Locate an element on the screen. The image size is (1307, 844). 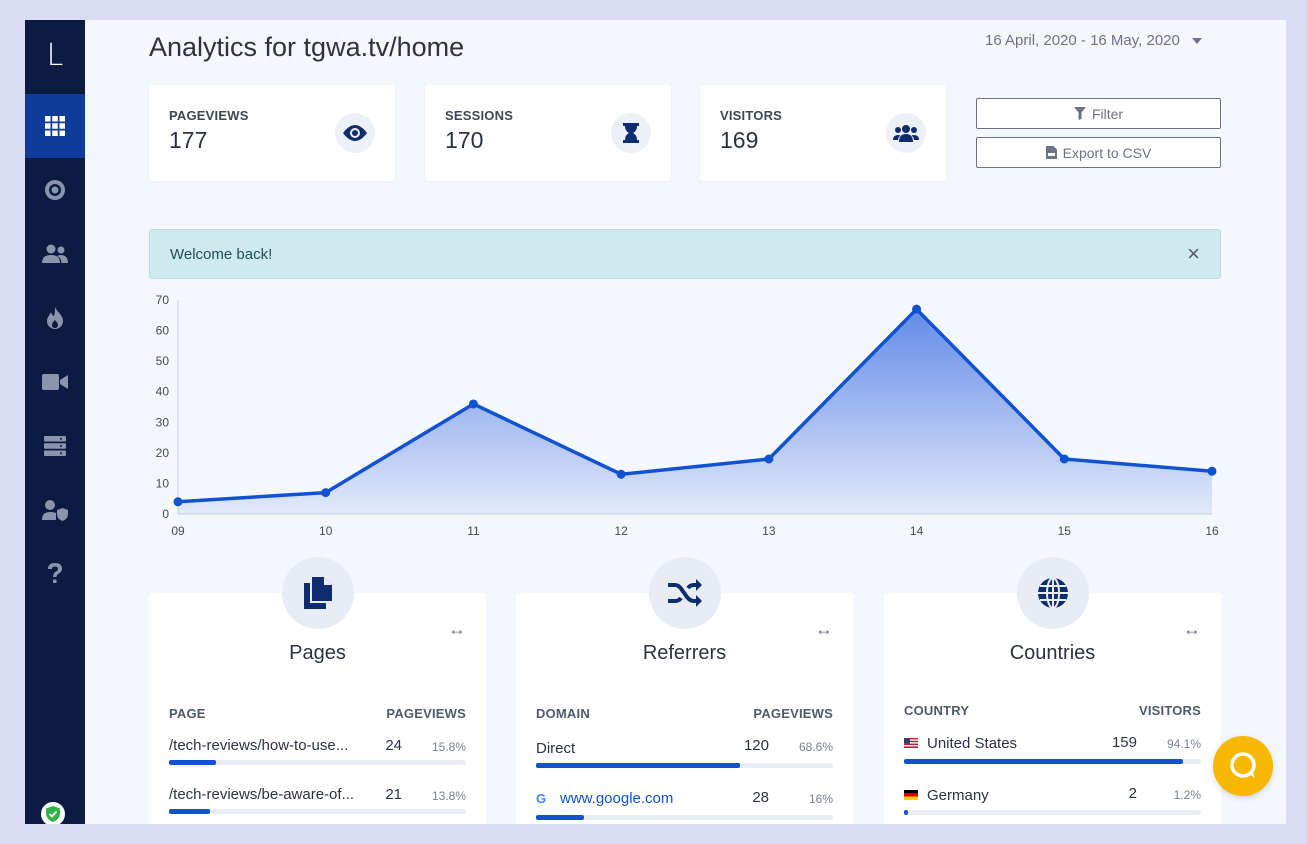
page-title: Analytics for tgwa.tv/home is located at coordinates (307, 47).